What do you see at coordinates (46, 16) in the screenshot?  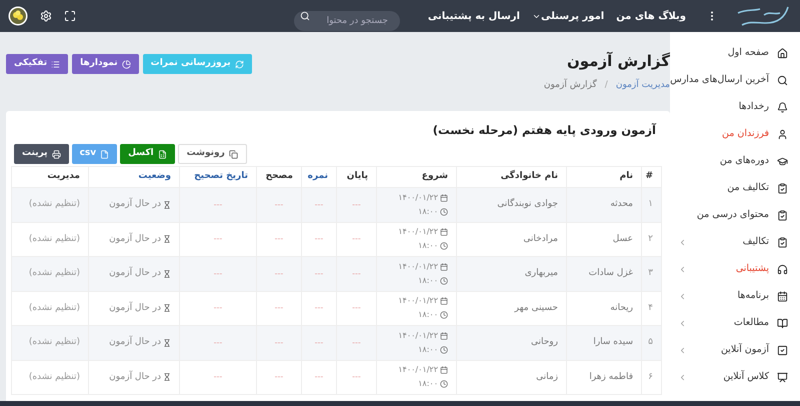 I see `settings-icon` at bounding box center [46, 16].